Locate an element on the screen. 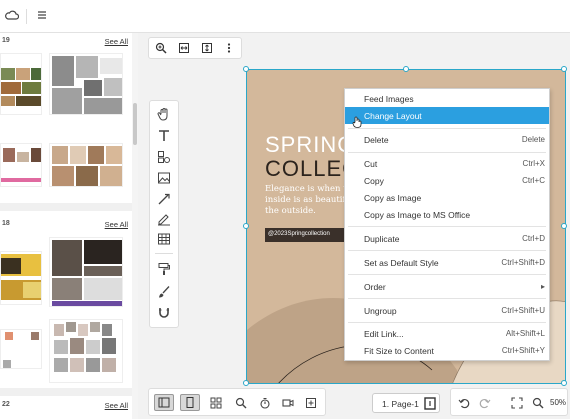  zoom-level: 50% is located at coordinates (558, 402).